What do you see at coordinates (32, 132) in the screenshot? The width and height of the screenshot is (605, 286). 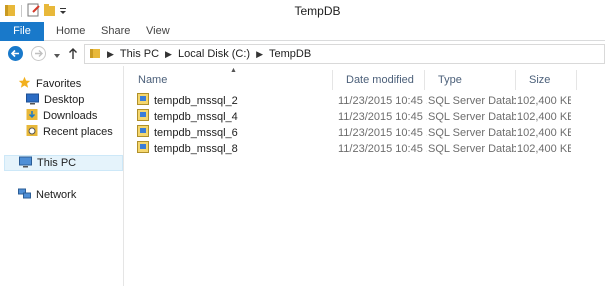 I see `recent-places-icon` at bounding box center [32, 132].